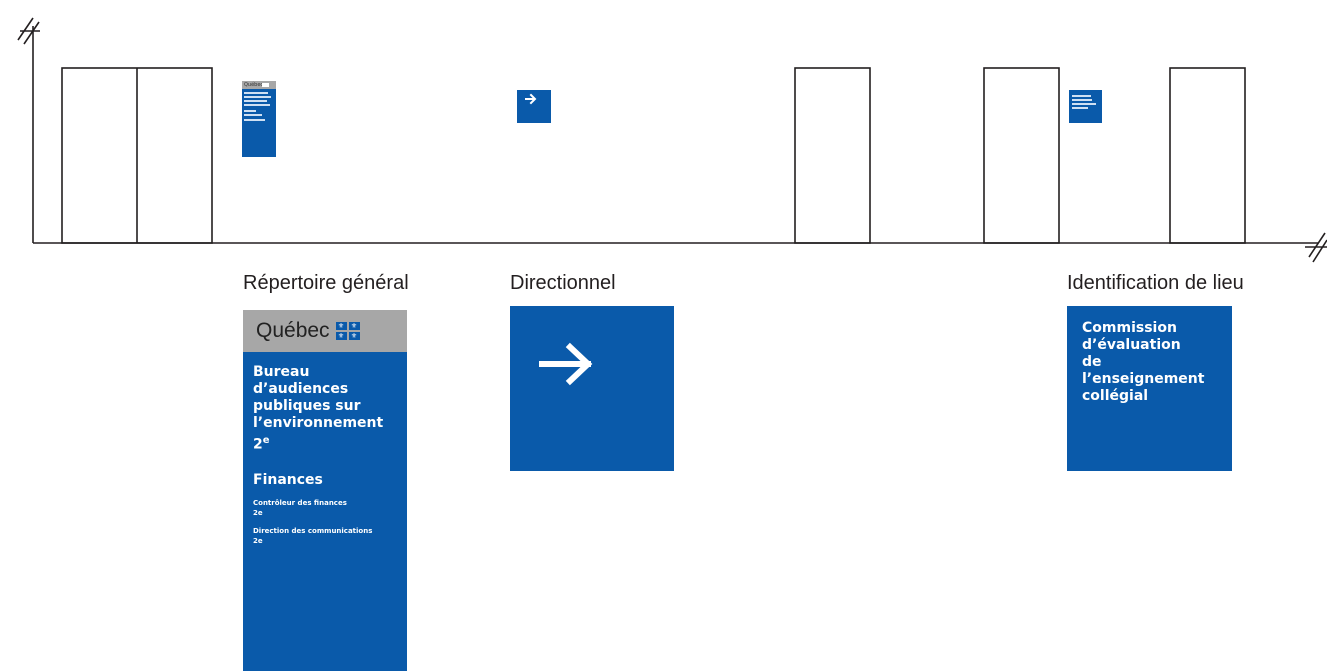  I want to click on mini-directory-brand: Québec, so click(254, 85).